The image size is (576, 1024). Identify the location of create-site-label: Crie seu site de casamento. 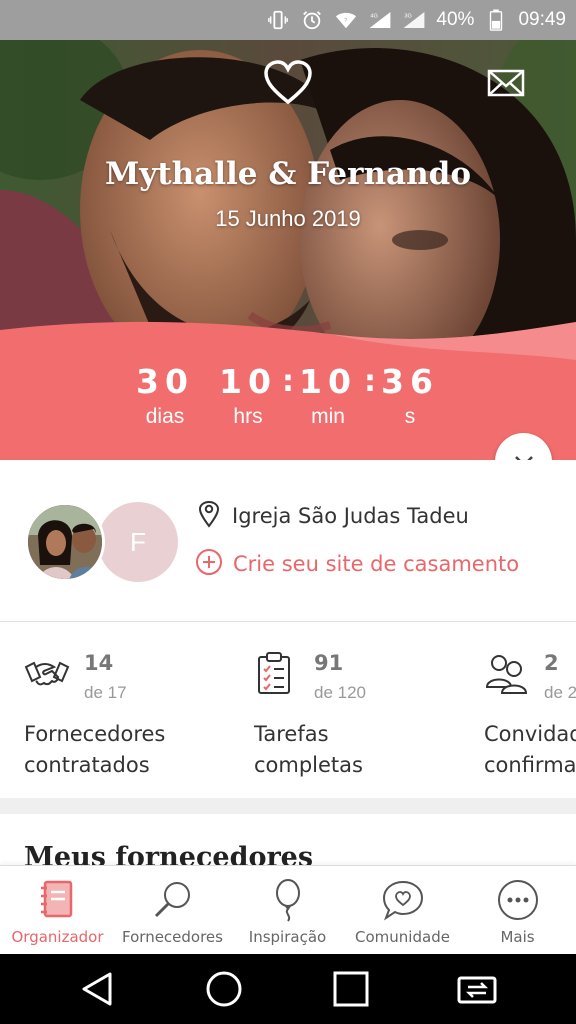
(376, 564).